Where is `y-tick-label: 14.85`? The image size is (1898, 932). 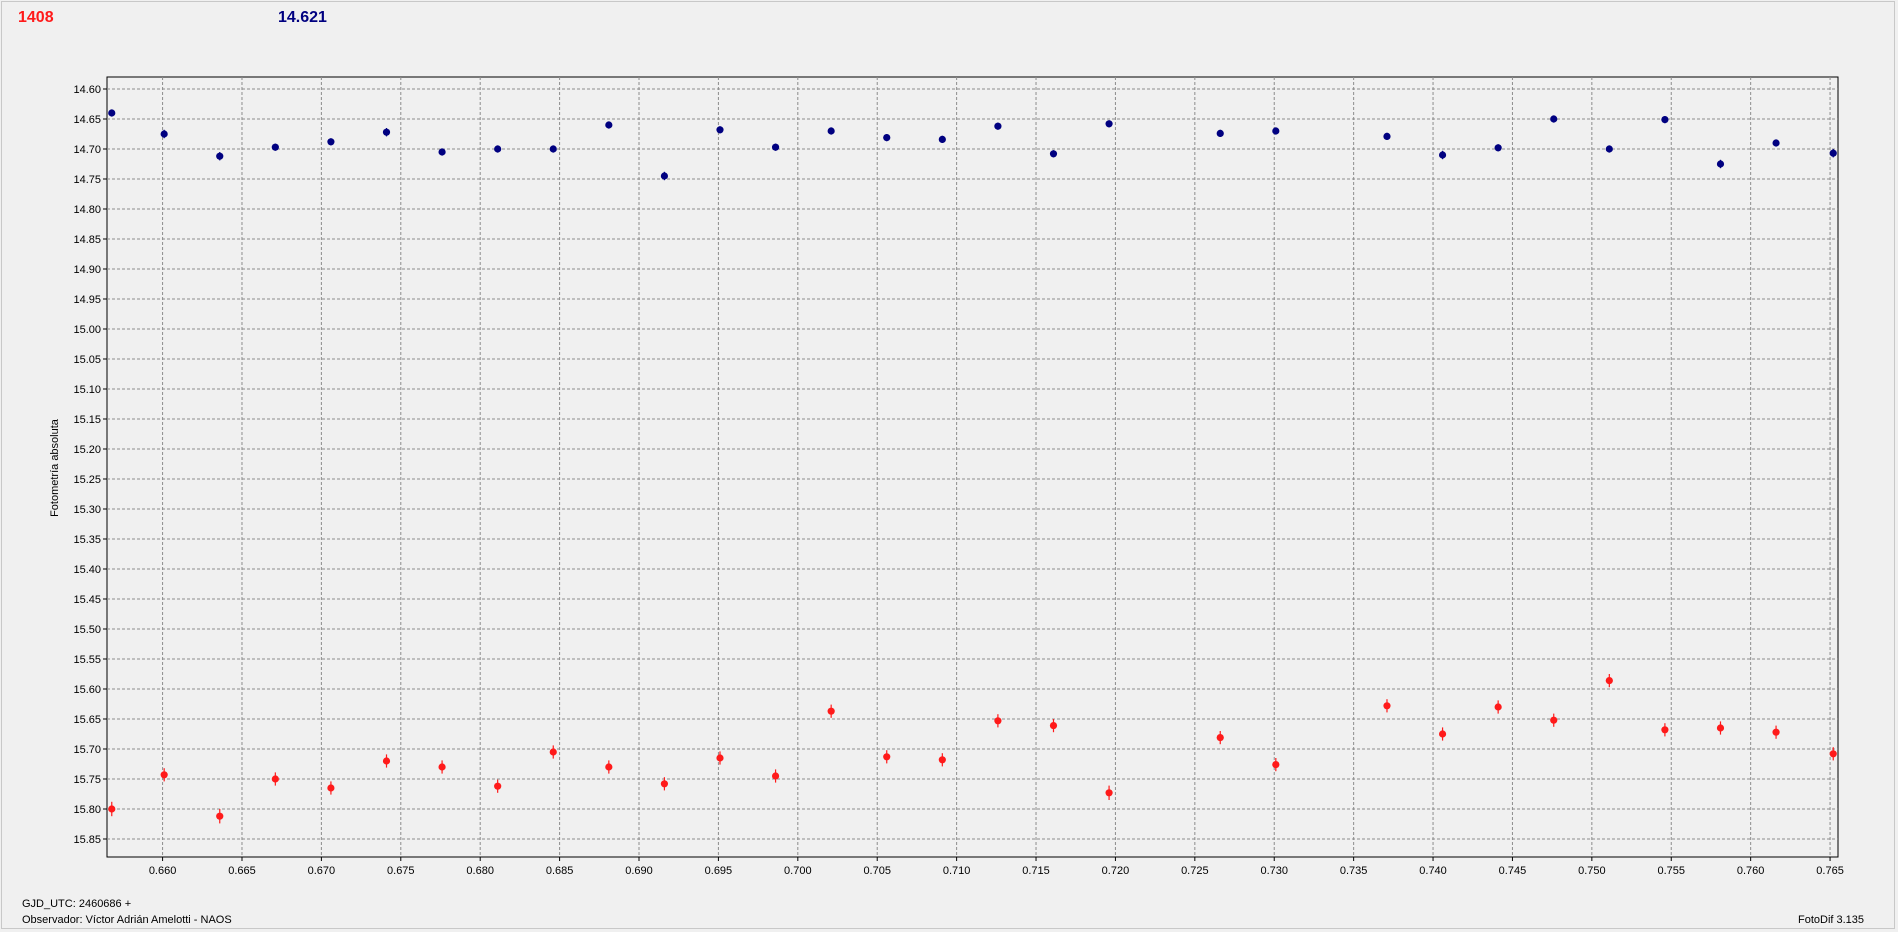 y-tick-label: 14.85 is located at coordinates (87, 240).